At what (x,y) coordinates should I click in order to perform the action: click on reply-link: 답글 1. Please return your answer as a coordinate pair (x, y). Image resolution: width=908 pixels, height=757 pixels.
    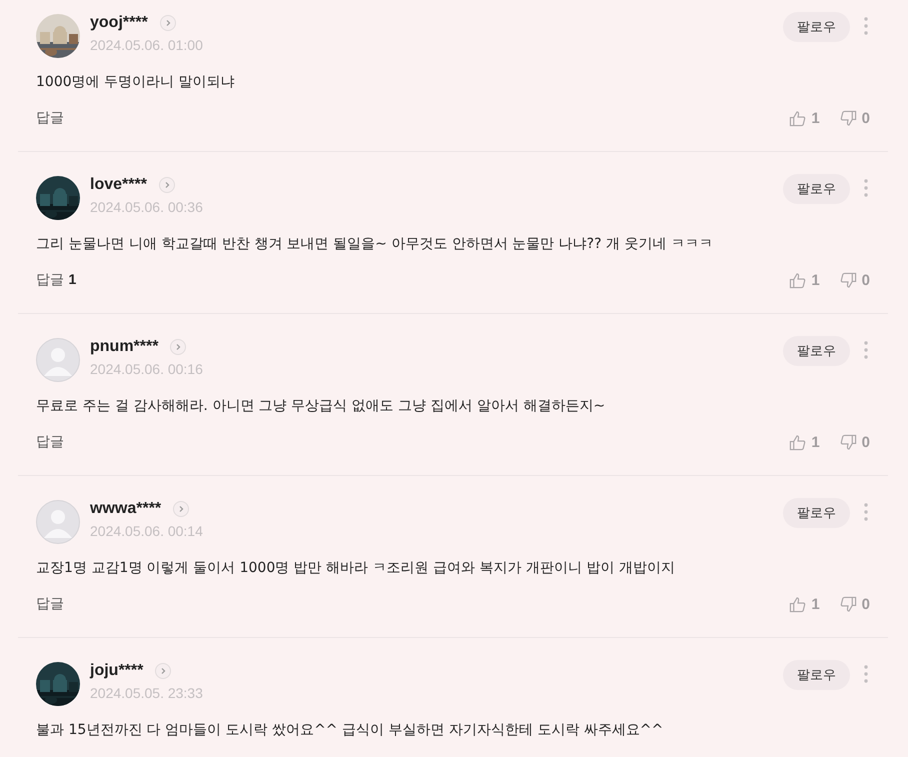
    Looking at the image, I should click on (56, 280).